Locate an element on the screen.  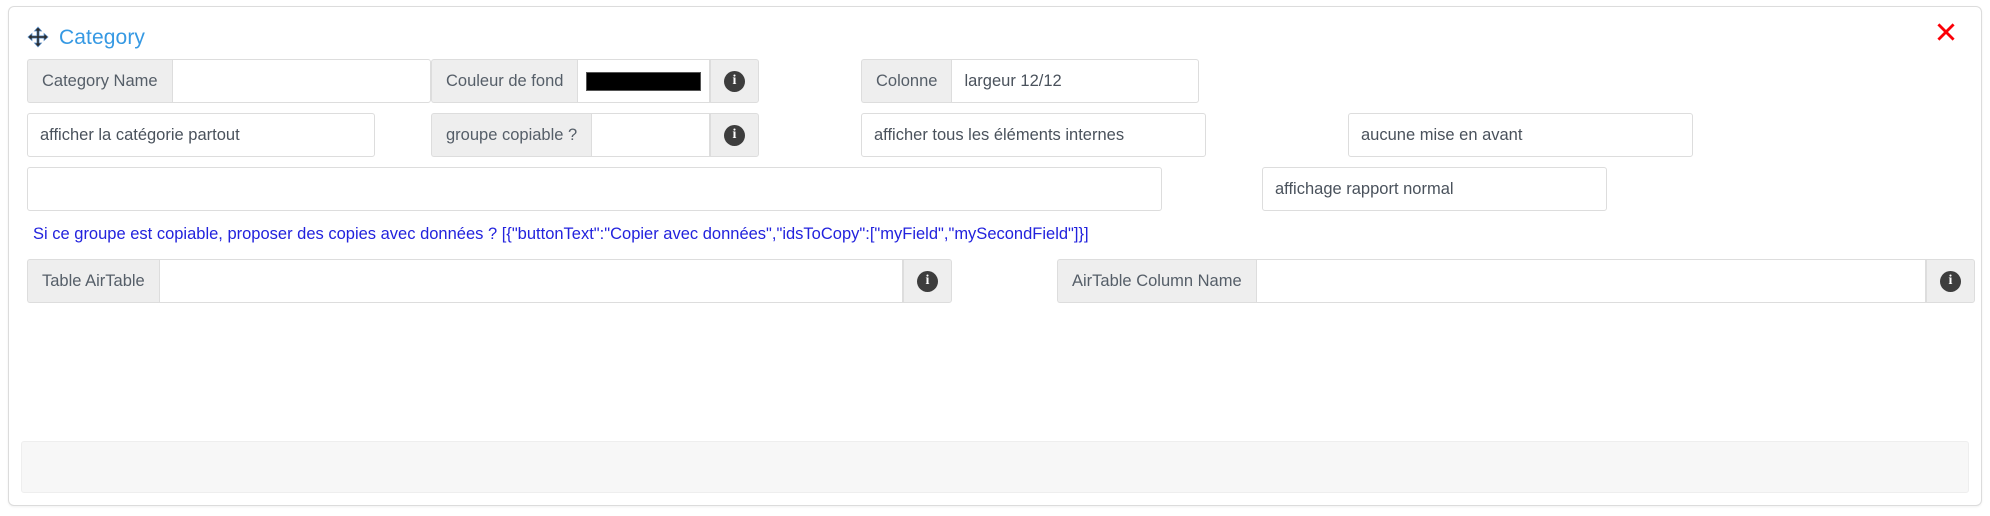
form-row-3: affichage rapport normal is located at coordinates (995, 189).